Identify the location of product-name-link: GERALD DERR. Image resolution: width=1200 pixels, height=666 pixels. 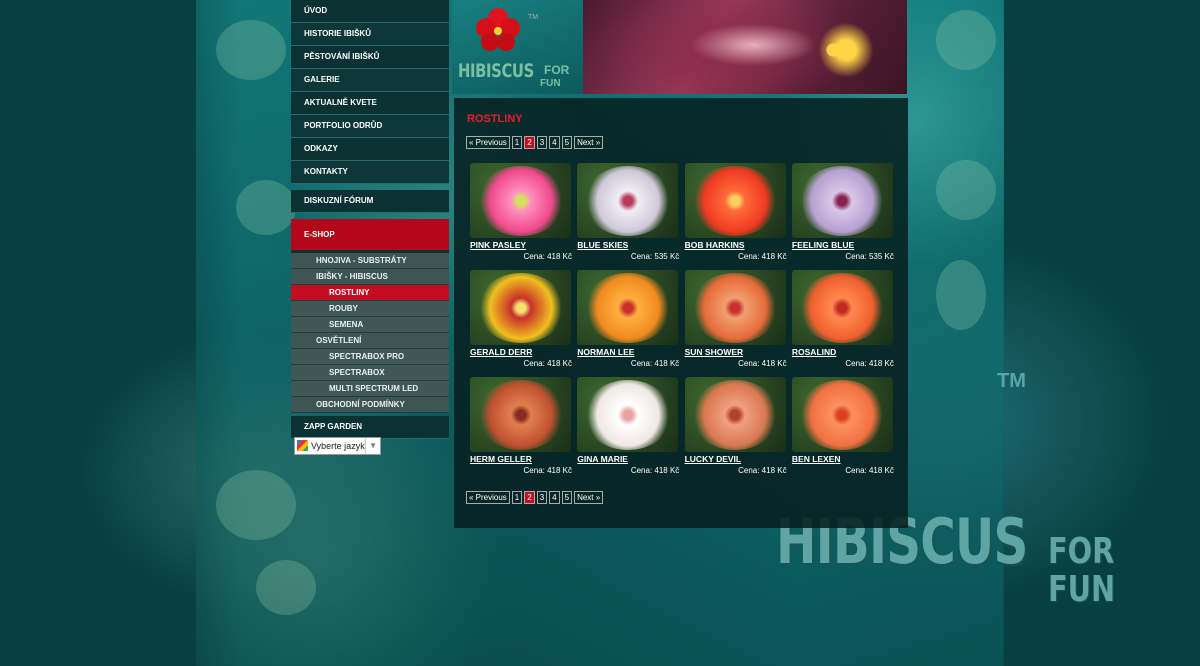
(521, 352).